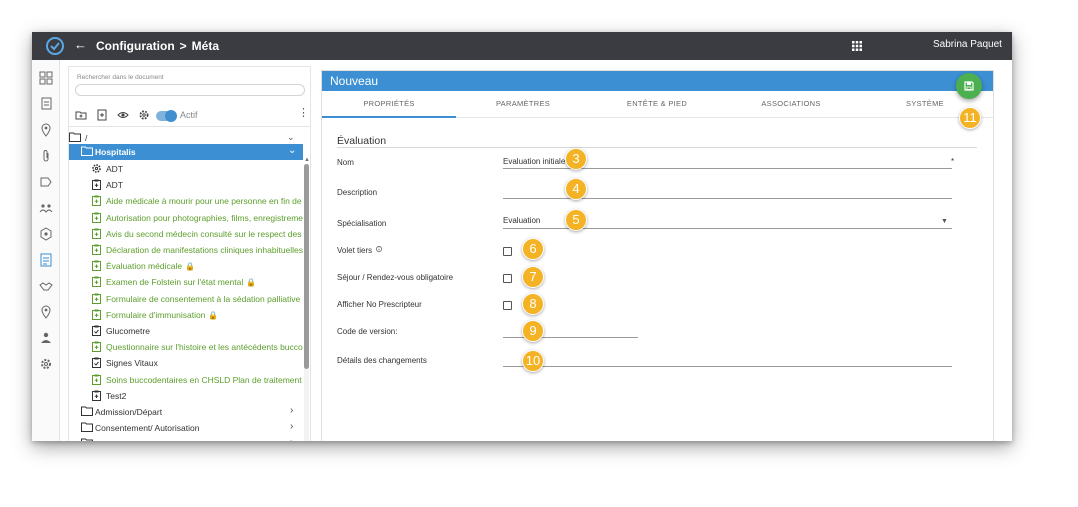 The height and width of the screenshot is (507, 1078). I want to click on grid-icon, so click(857, 46).